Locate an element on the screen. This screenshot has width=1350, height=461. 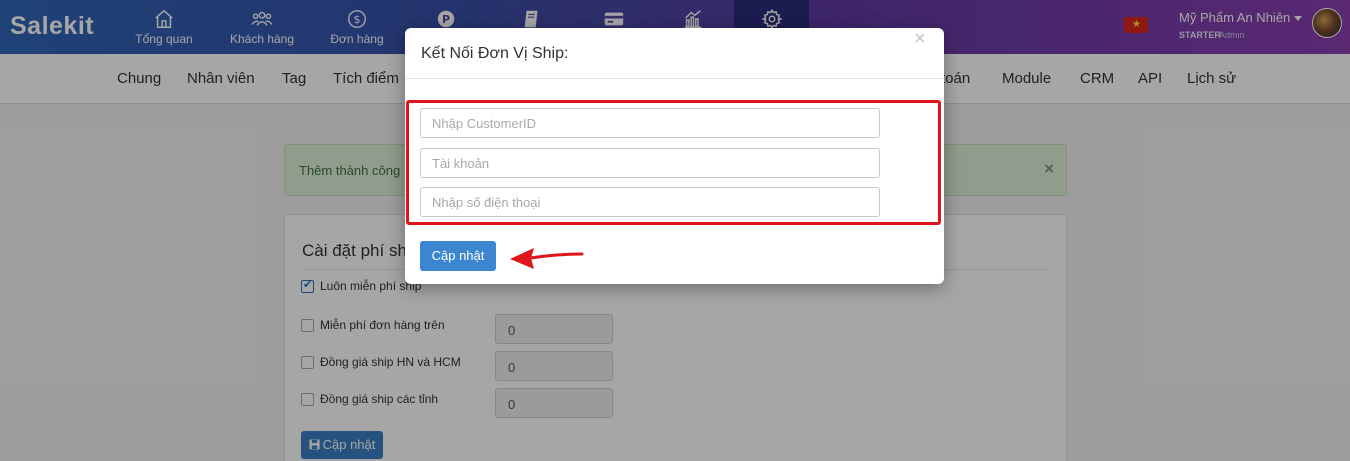
update-button: Cập nhật is located at coordinates (458, 256).